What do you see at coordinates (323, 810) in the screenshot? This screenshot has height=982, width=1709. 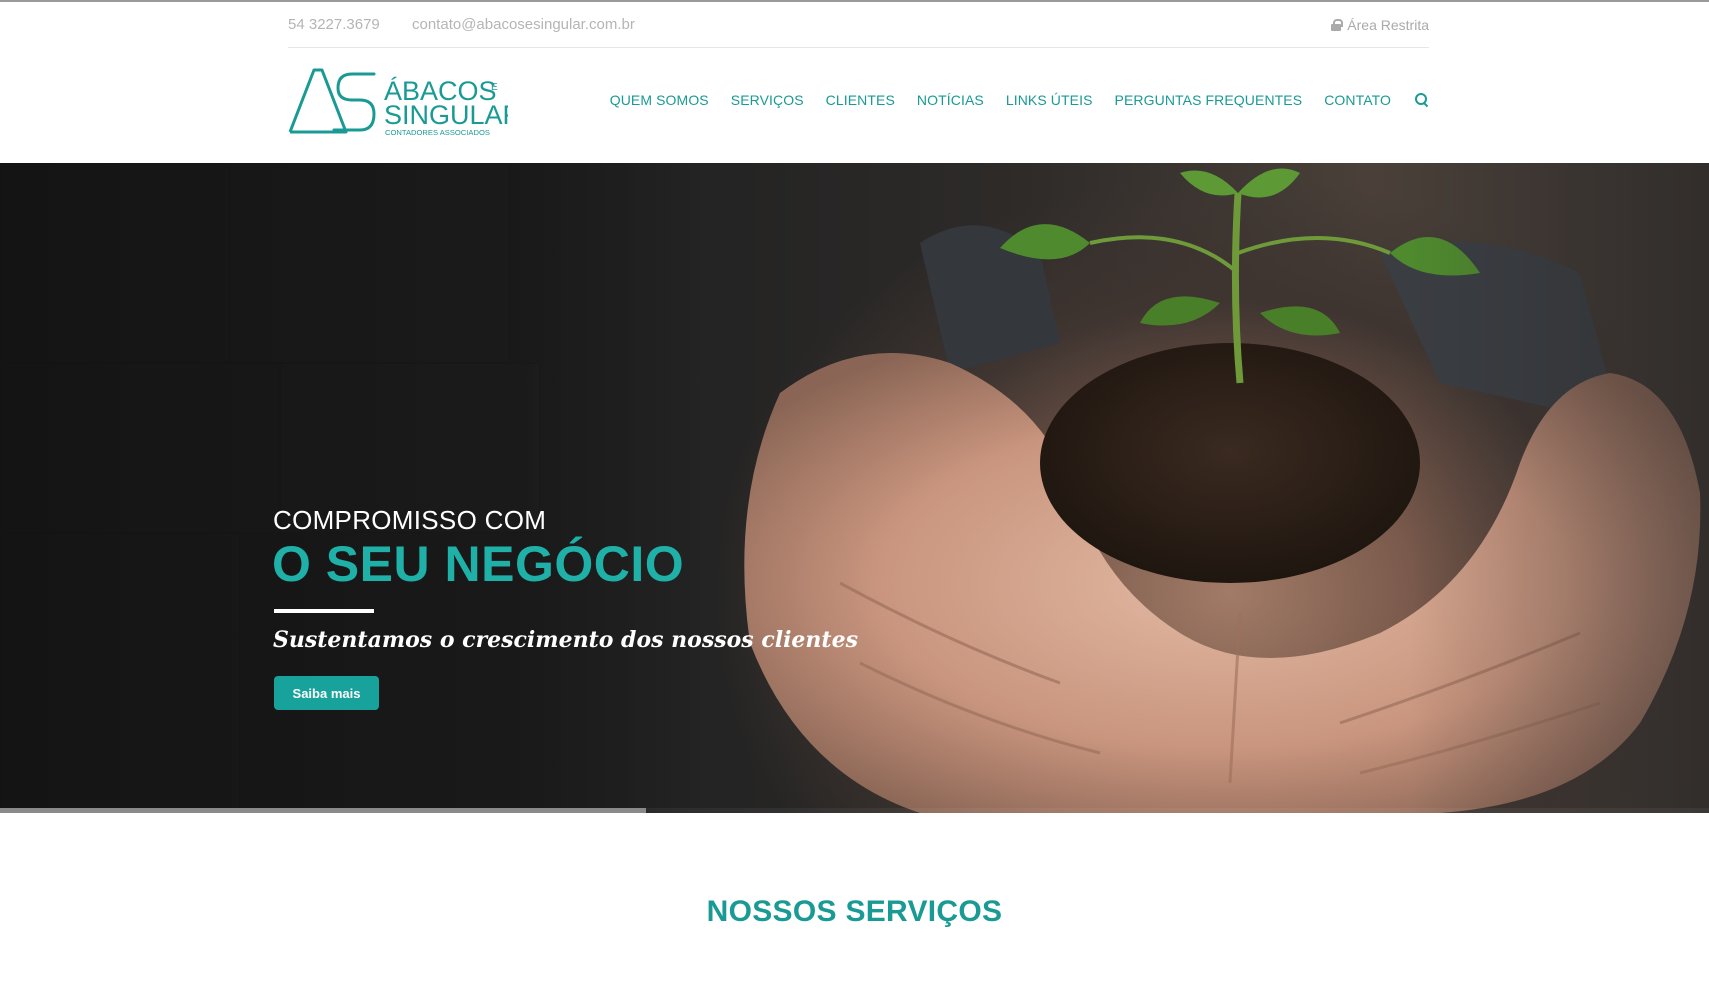 I see `slider-progress-bar` at bounding box center [323, 810].